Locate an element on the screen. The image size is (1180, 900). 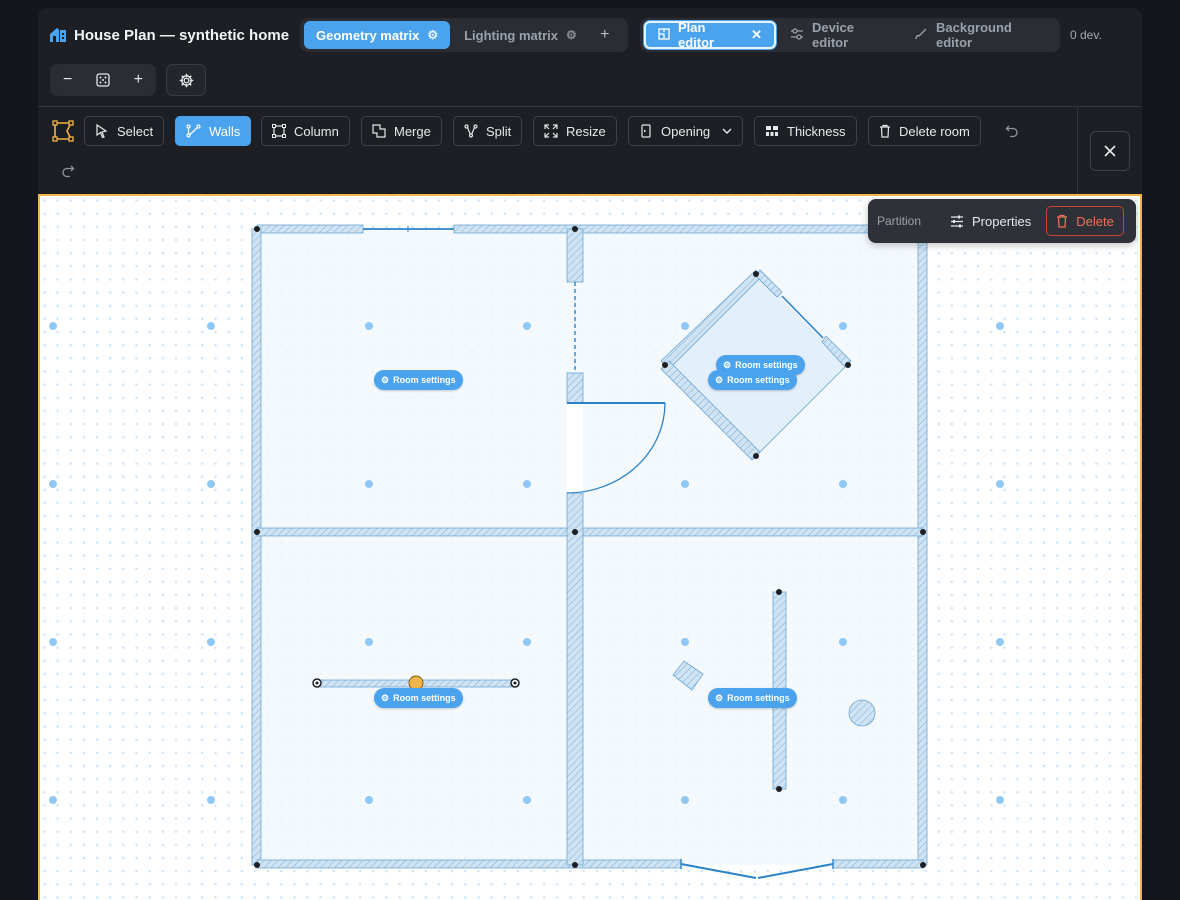
device-count: 0 dev. is located at coordinates (1086, 35).